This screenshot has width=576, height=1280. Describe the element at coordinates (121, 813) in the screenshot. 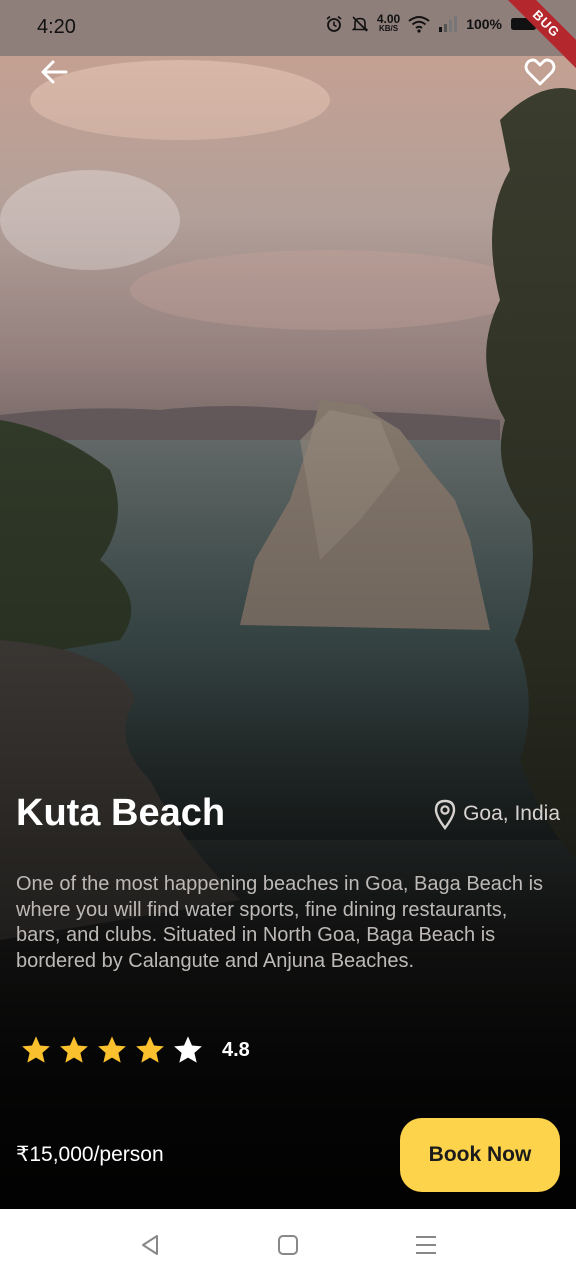

I see `place-title: Kuta Beach` at that location.